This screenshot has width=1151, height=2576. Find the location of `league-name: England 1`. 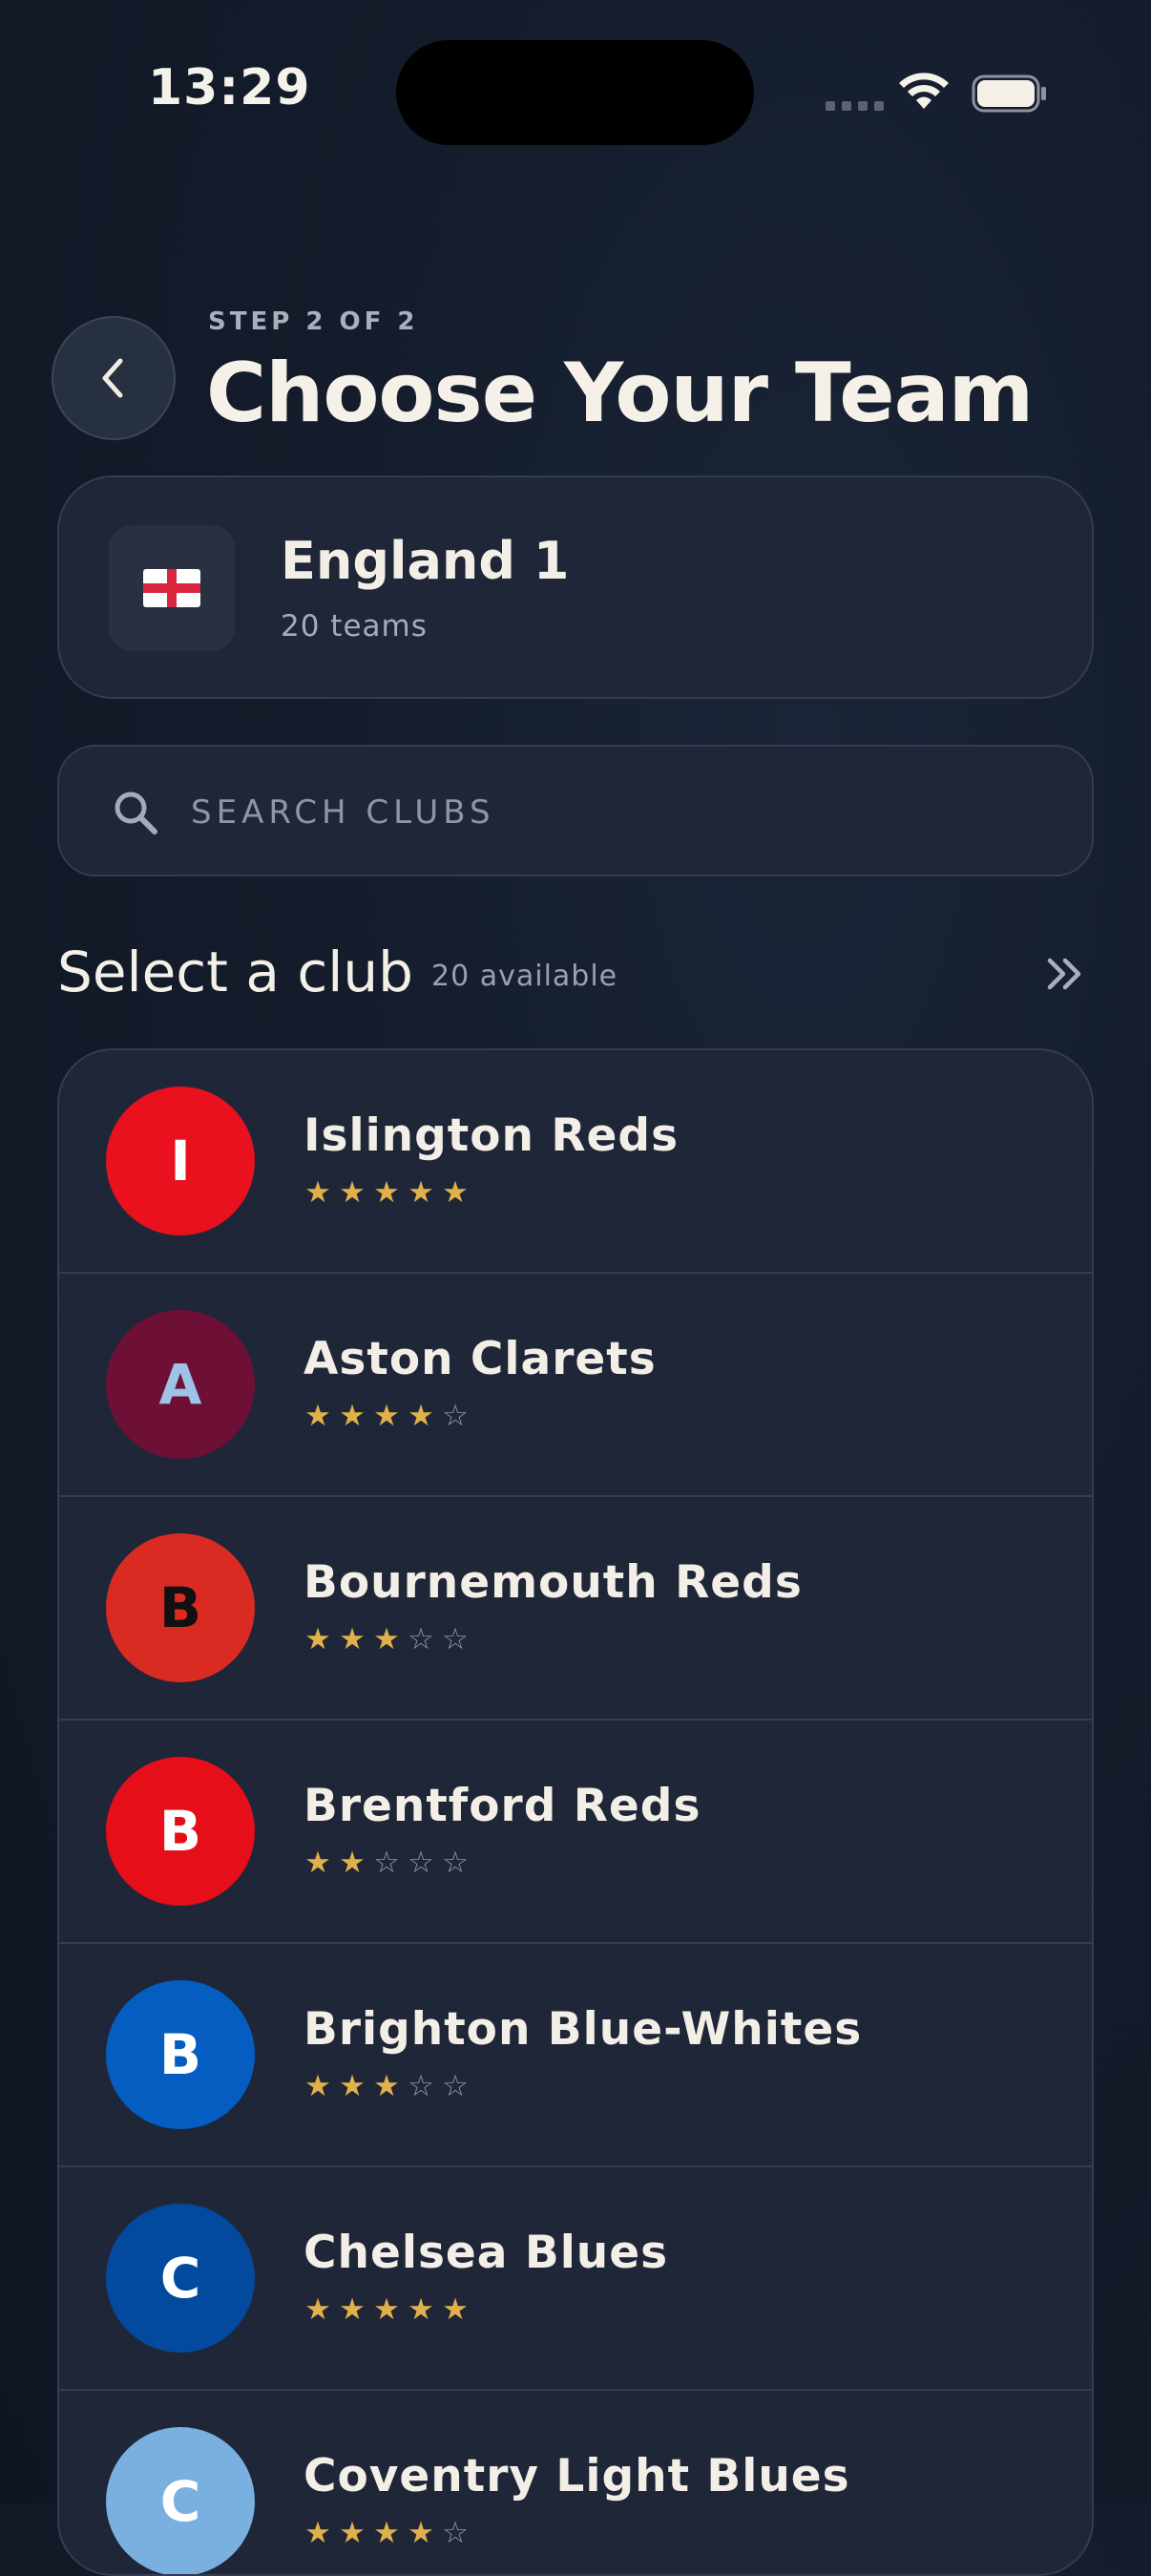

league-name: England 1 is located at coordinates (425, 561).